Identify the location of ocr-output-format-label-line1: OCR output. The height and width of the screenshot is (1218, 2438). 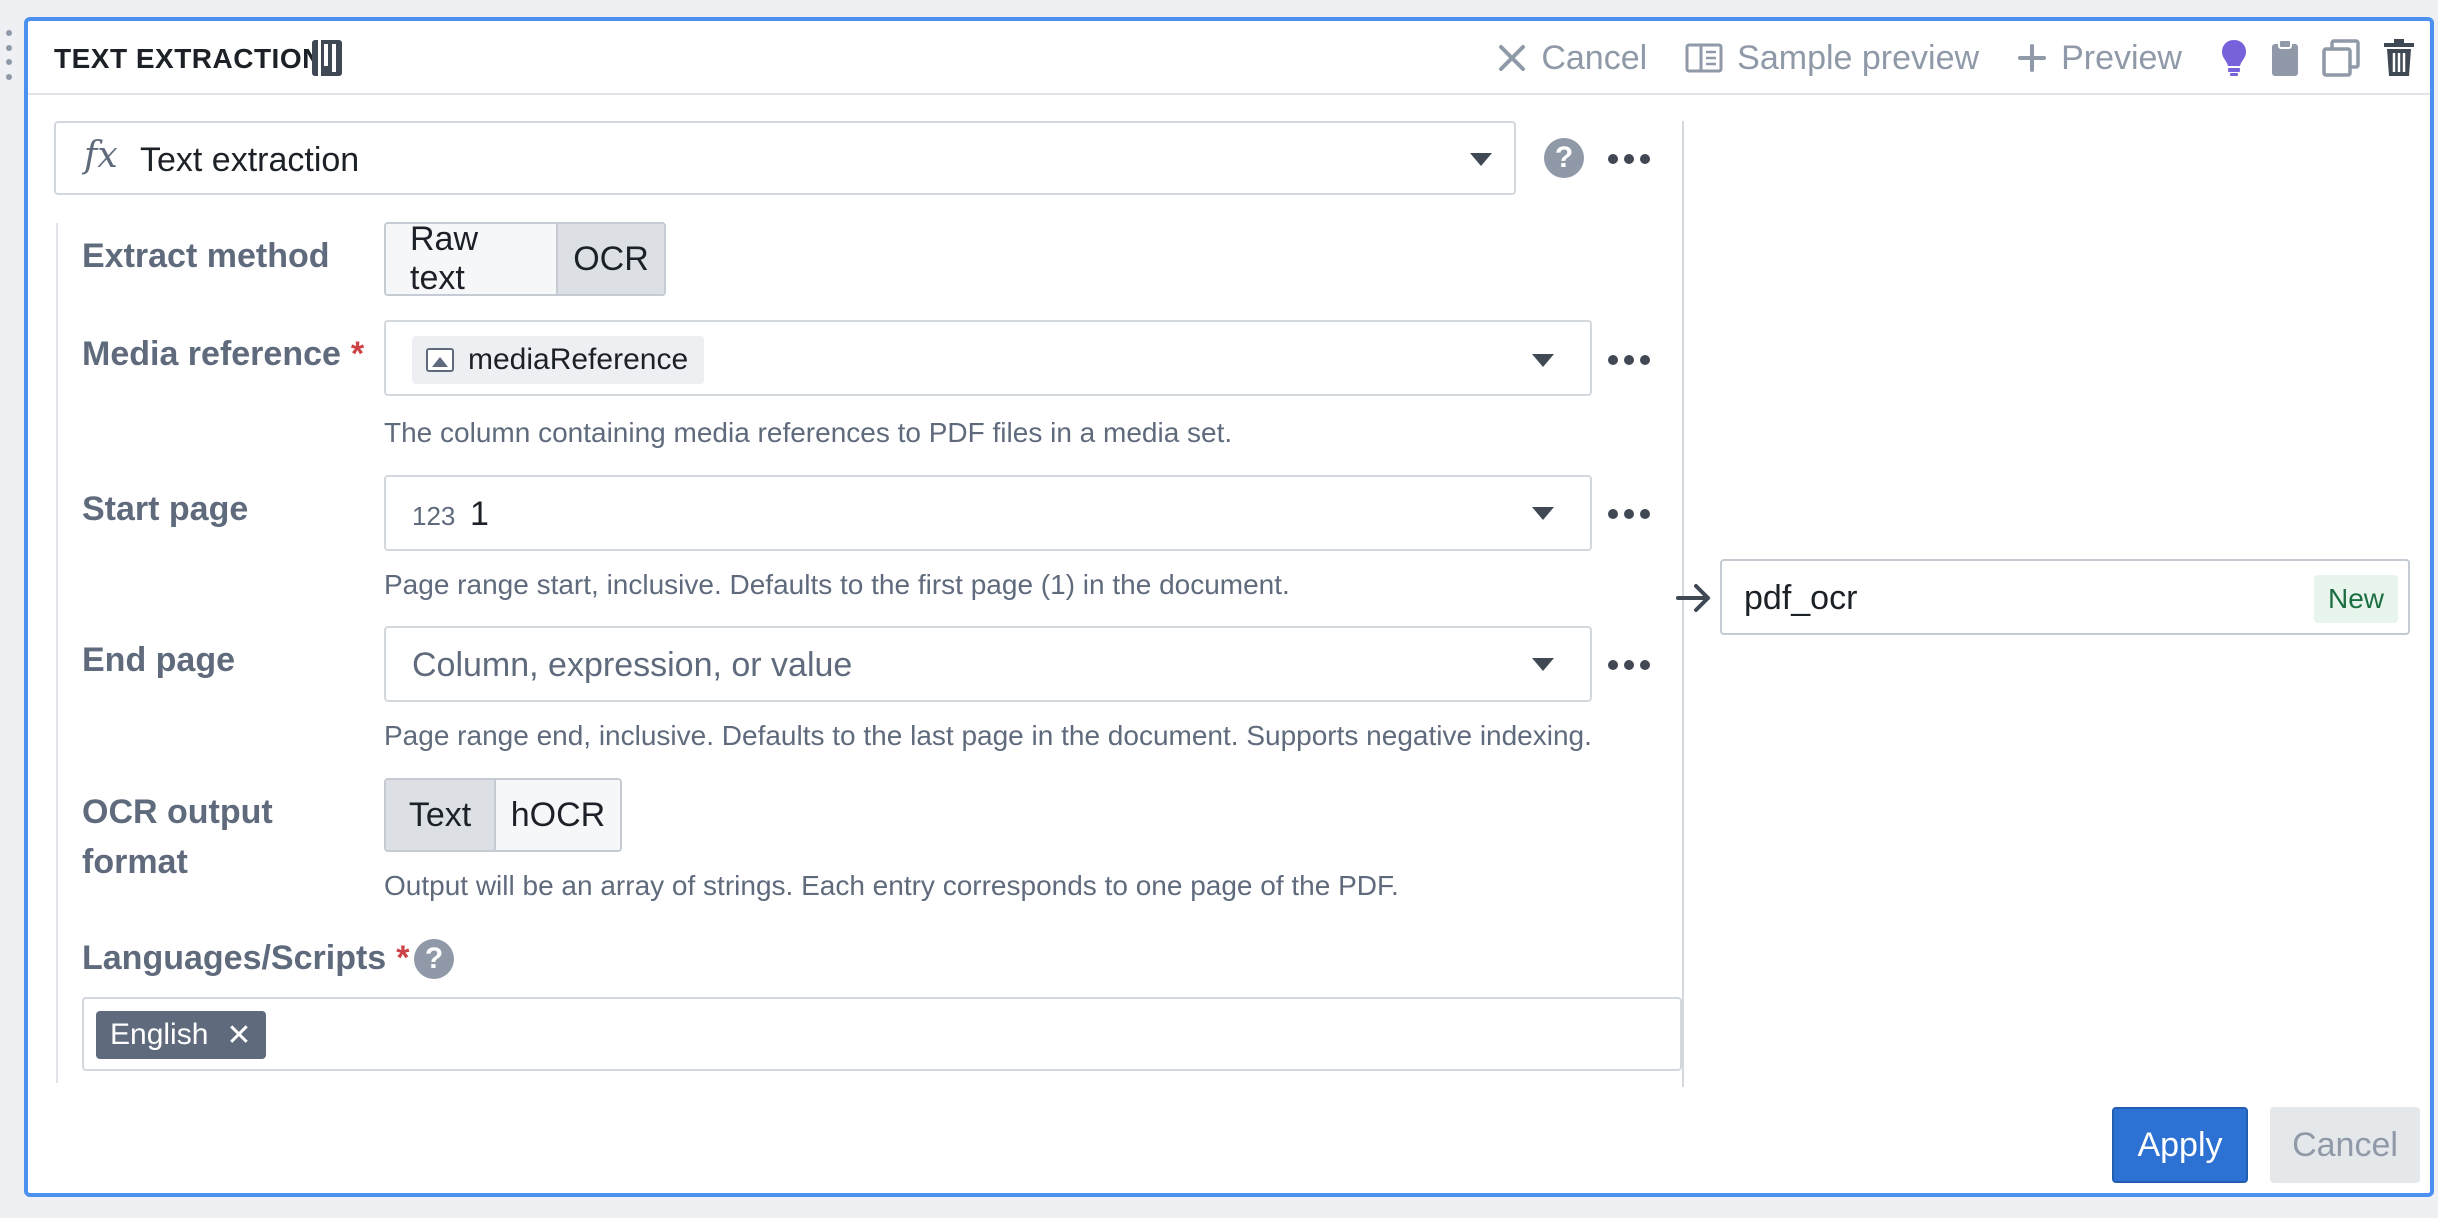
(177, 812).